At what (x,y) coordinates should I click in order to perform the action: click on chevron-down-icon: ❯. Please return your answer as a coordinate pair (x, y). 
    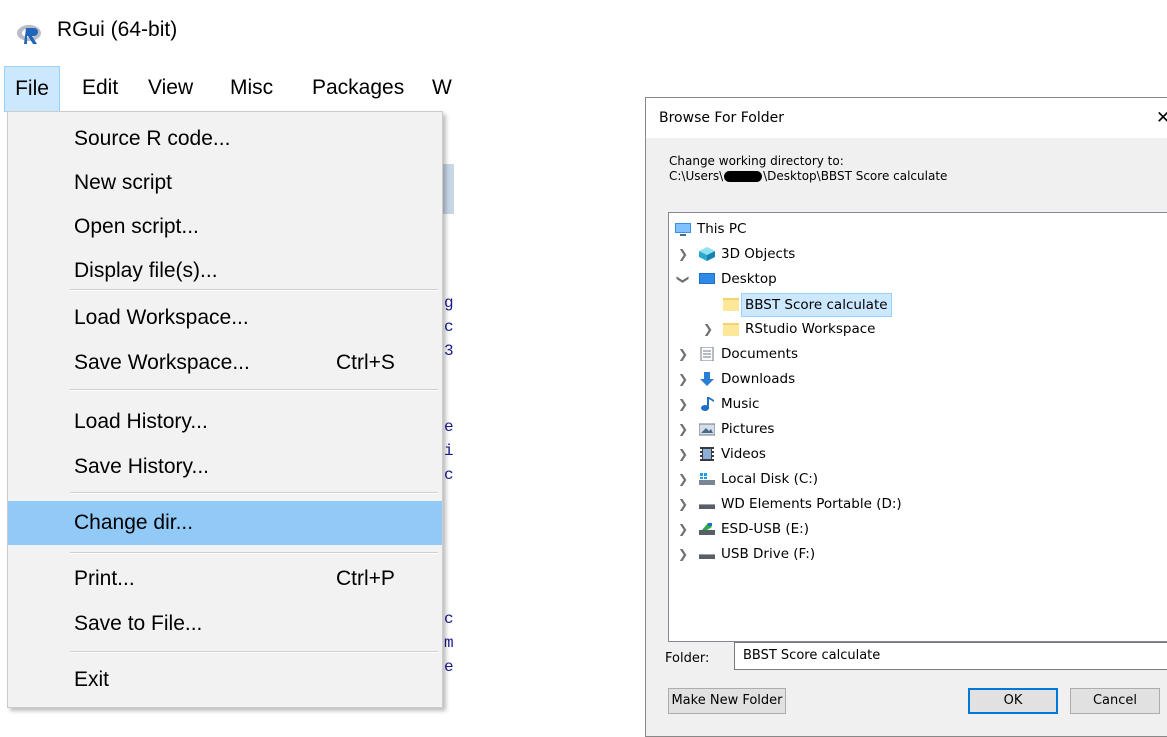
    Looking at the image, I should click on (683, 280).